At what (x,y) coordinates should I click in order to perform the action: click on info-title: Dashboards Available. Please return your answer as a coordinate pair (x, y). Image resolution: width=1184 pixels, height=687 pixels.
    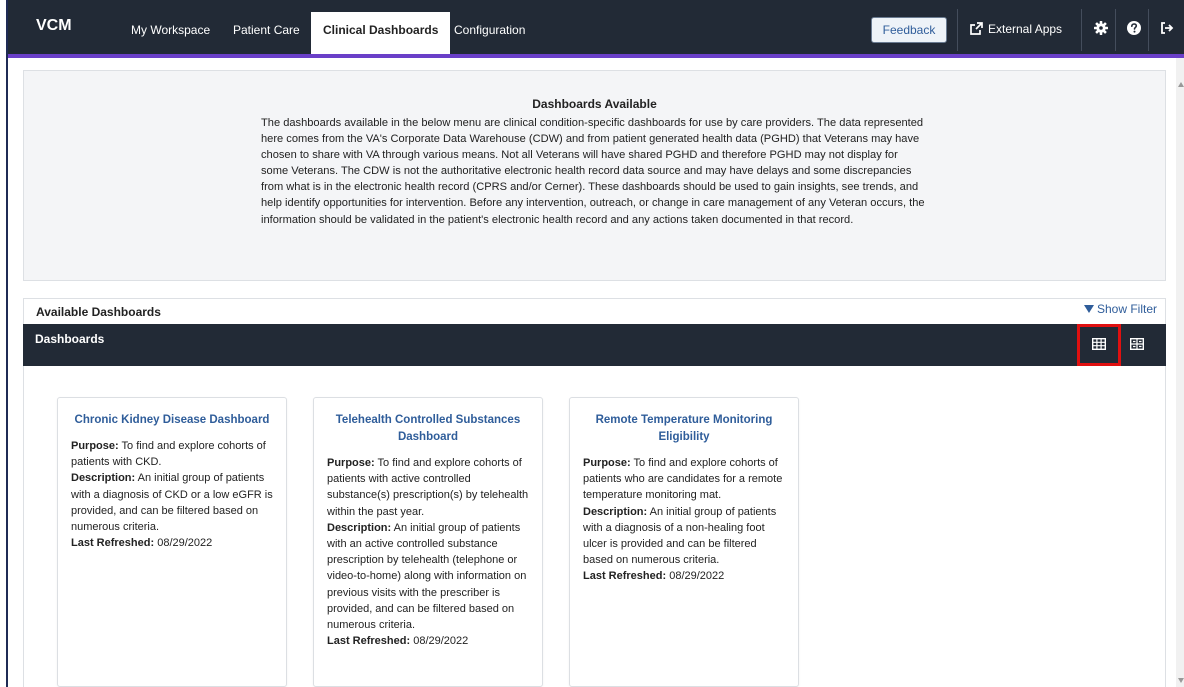
    Looking at the image, I should click on (594, 104).